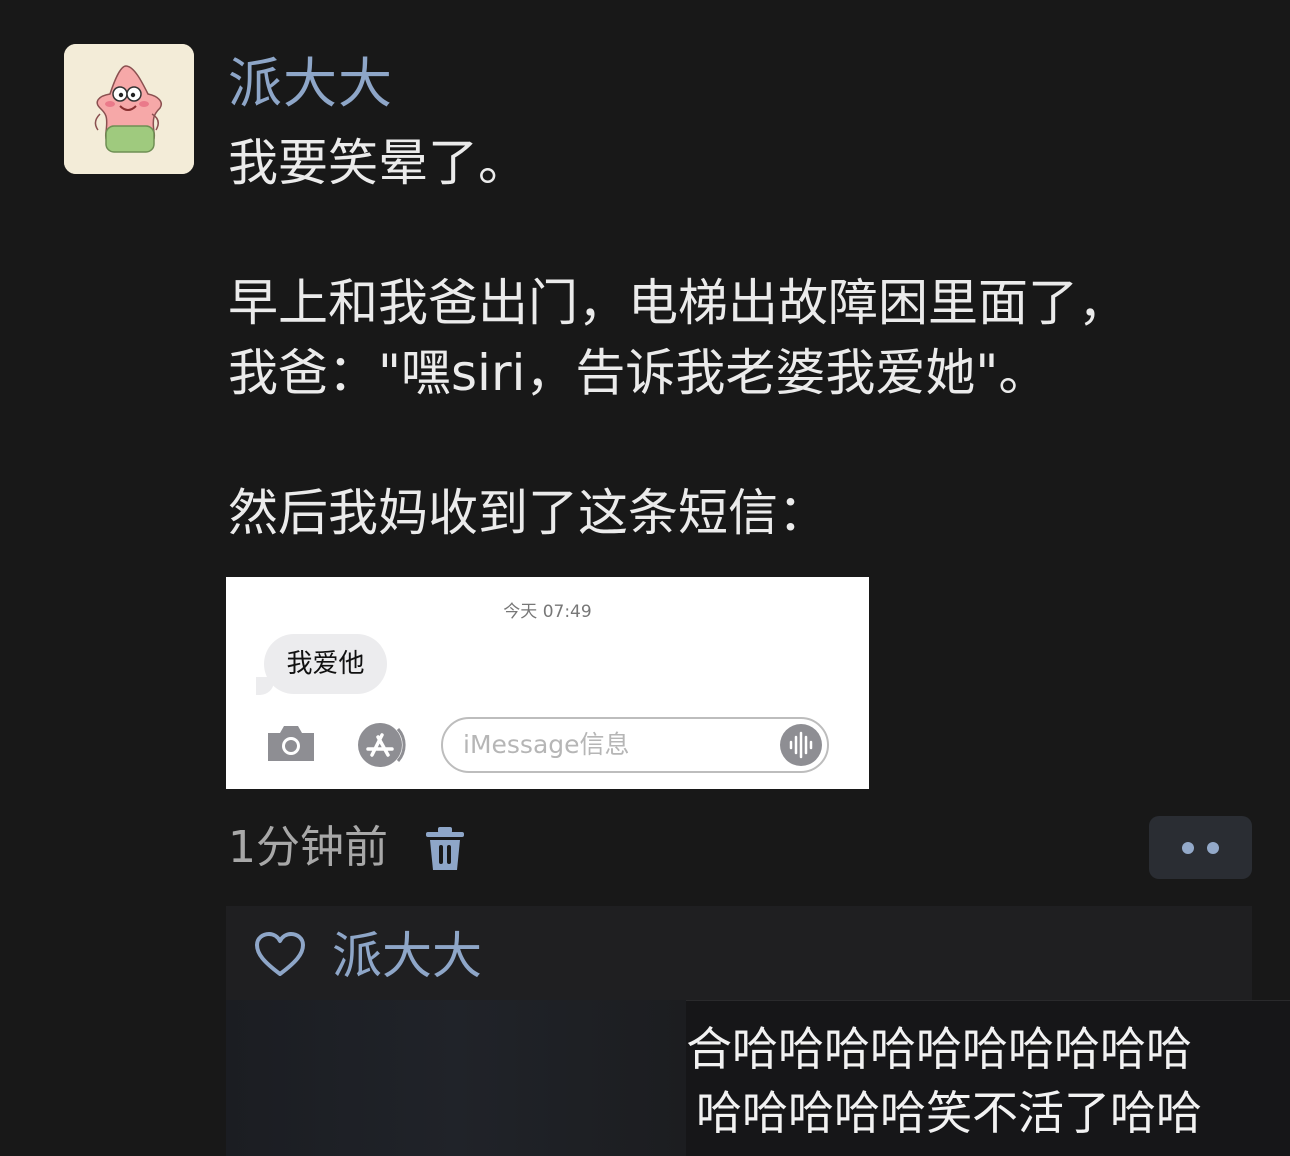 This screenshot has height=1156, width=1290. Describe the element at coordinates (310, 84) in the screenshot. I see `post-author-name: 派大大` at that location.